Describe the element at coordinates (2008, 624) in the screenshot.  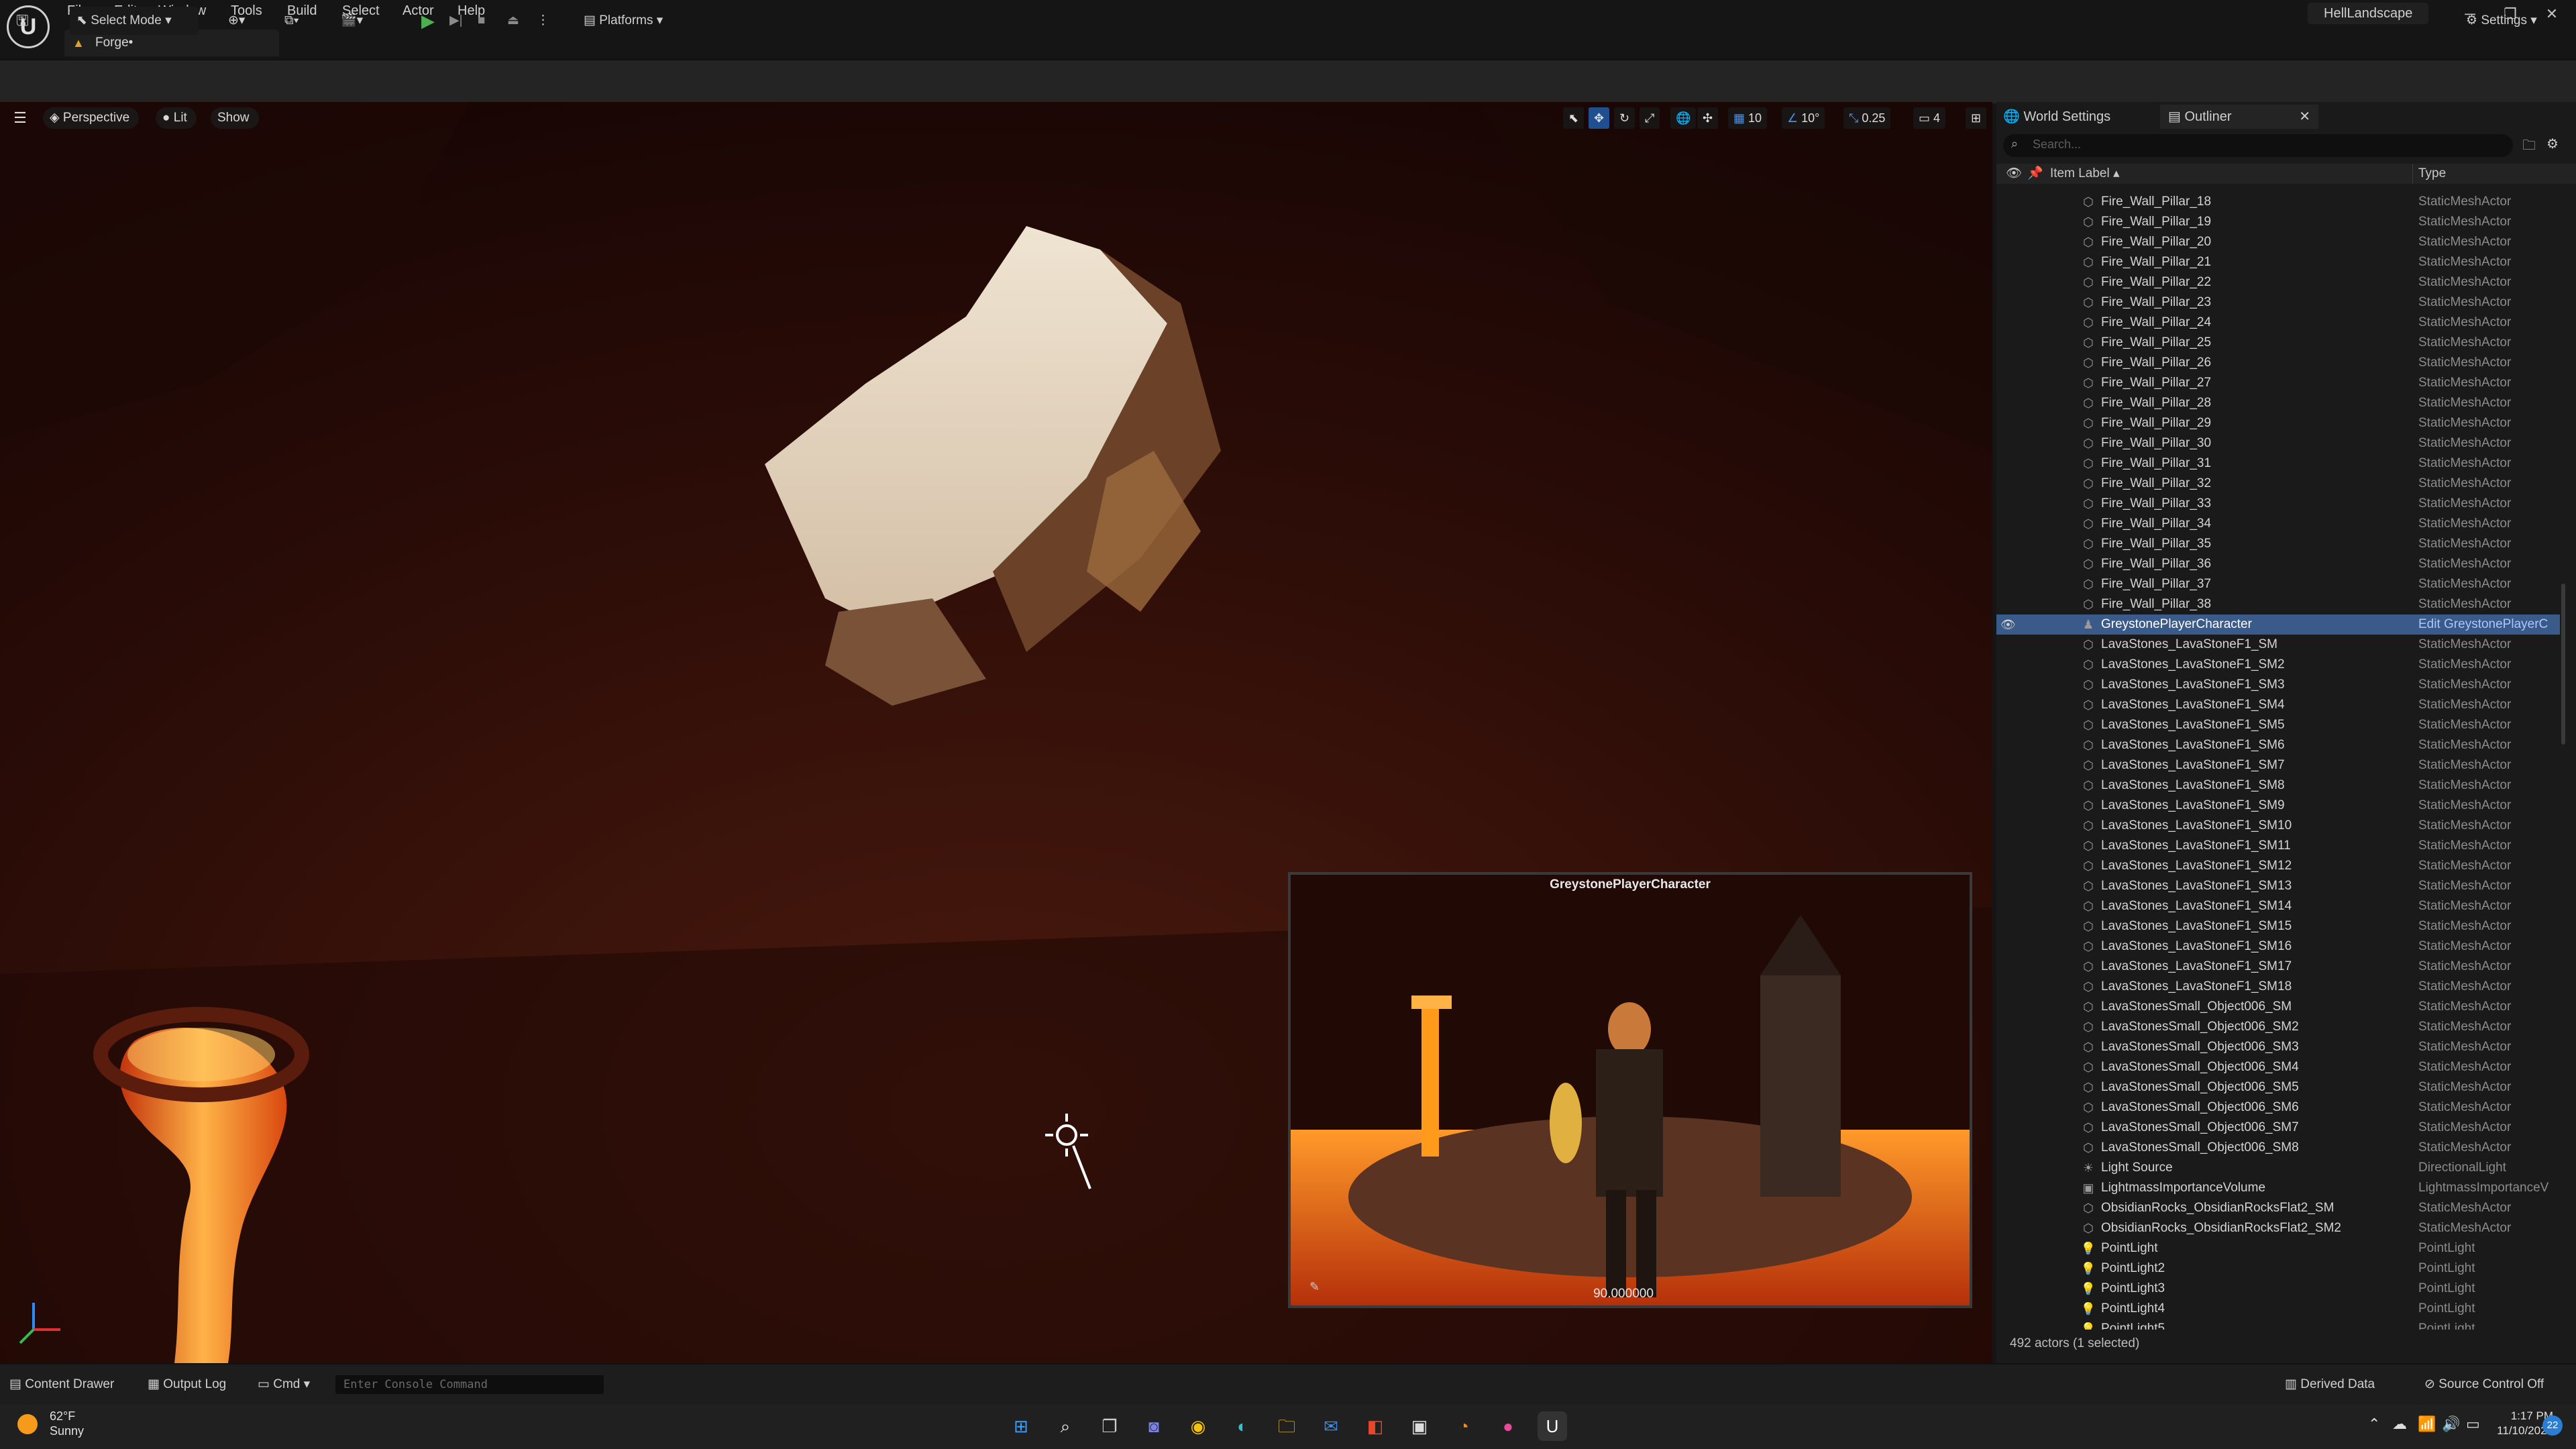
I see `visibility-eye-icon: 👁` at that location.